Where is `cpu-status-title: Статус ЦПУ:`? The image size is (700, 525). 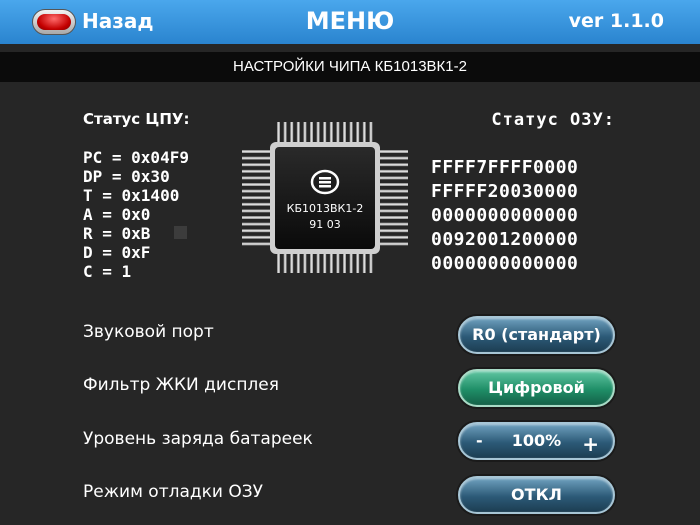 cpu-status-title: Статус ЦПУ: is located at coordinates (136, 119).